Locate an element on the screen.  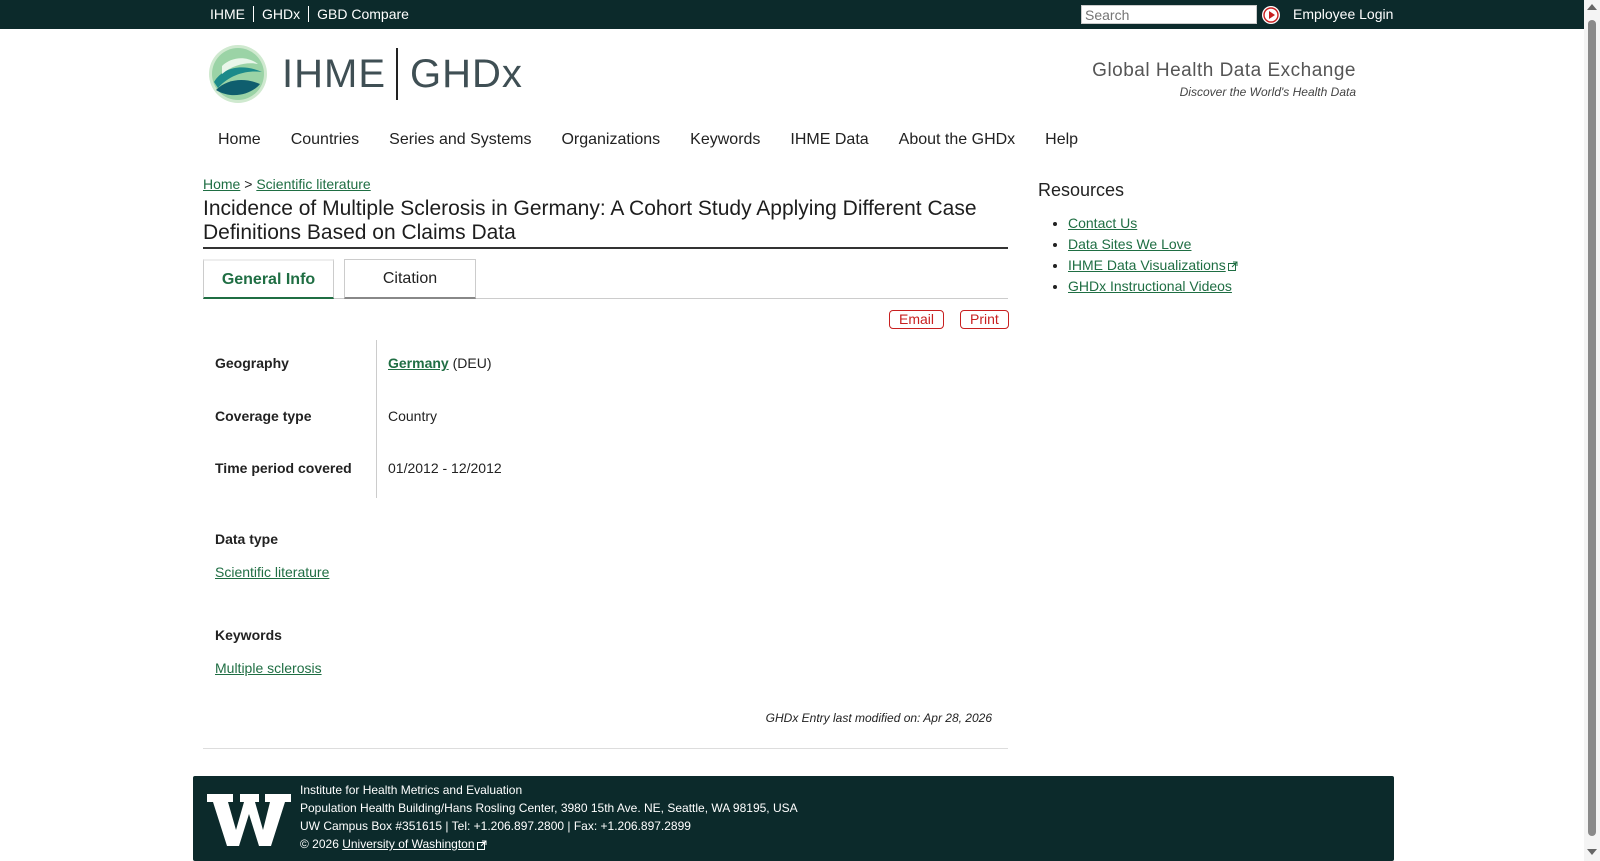
scroll-down-arrow-icon is located at coordinates (1592, 852).